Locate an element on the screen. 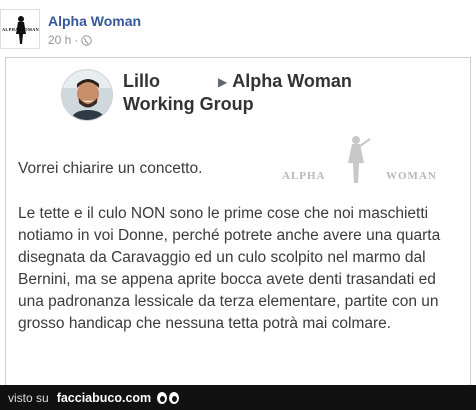 Image resolution: width=476 pixels, height=410 pixels. author-avatar is located at coordinates (87, 95).